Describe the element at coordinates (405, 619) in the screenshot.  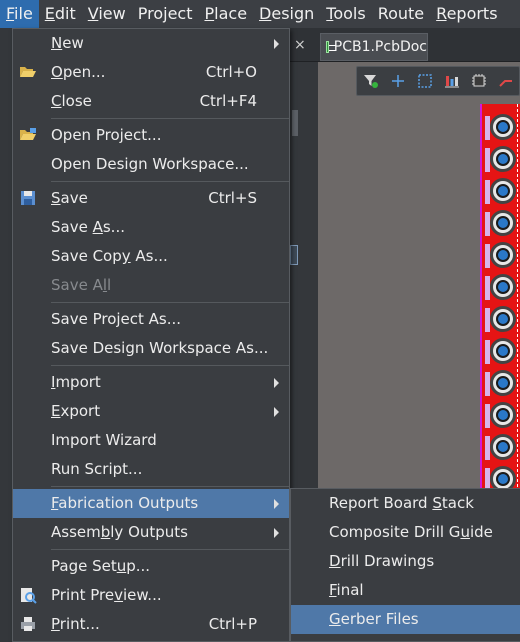
I see `submenu-item-gerber-files: Gerber Files` at that location.